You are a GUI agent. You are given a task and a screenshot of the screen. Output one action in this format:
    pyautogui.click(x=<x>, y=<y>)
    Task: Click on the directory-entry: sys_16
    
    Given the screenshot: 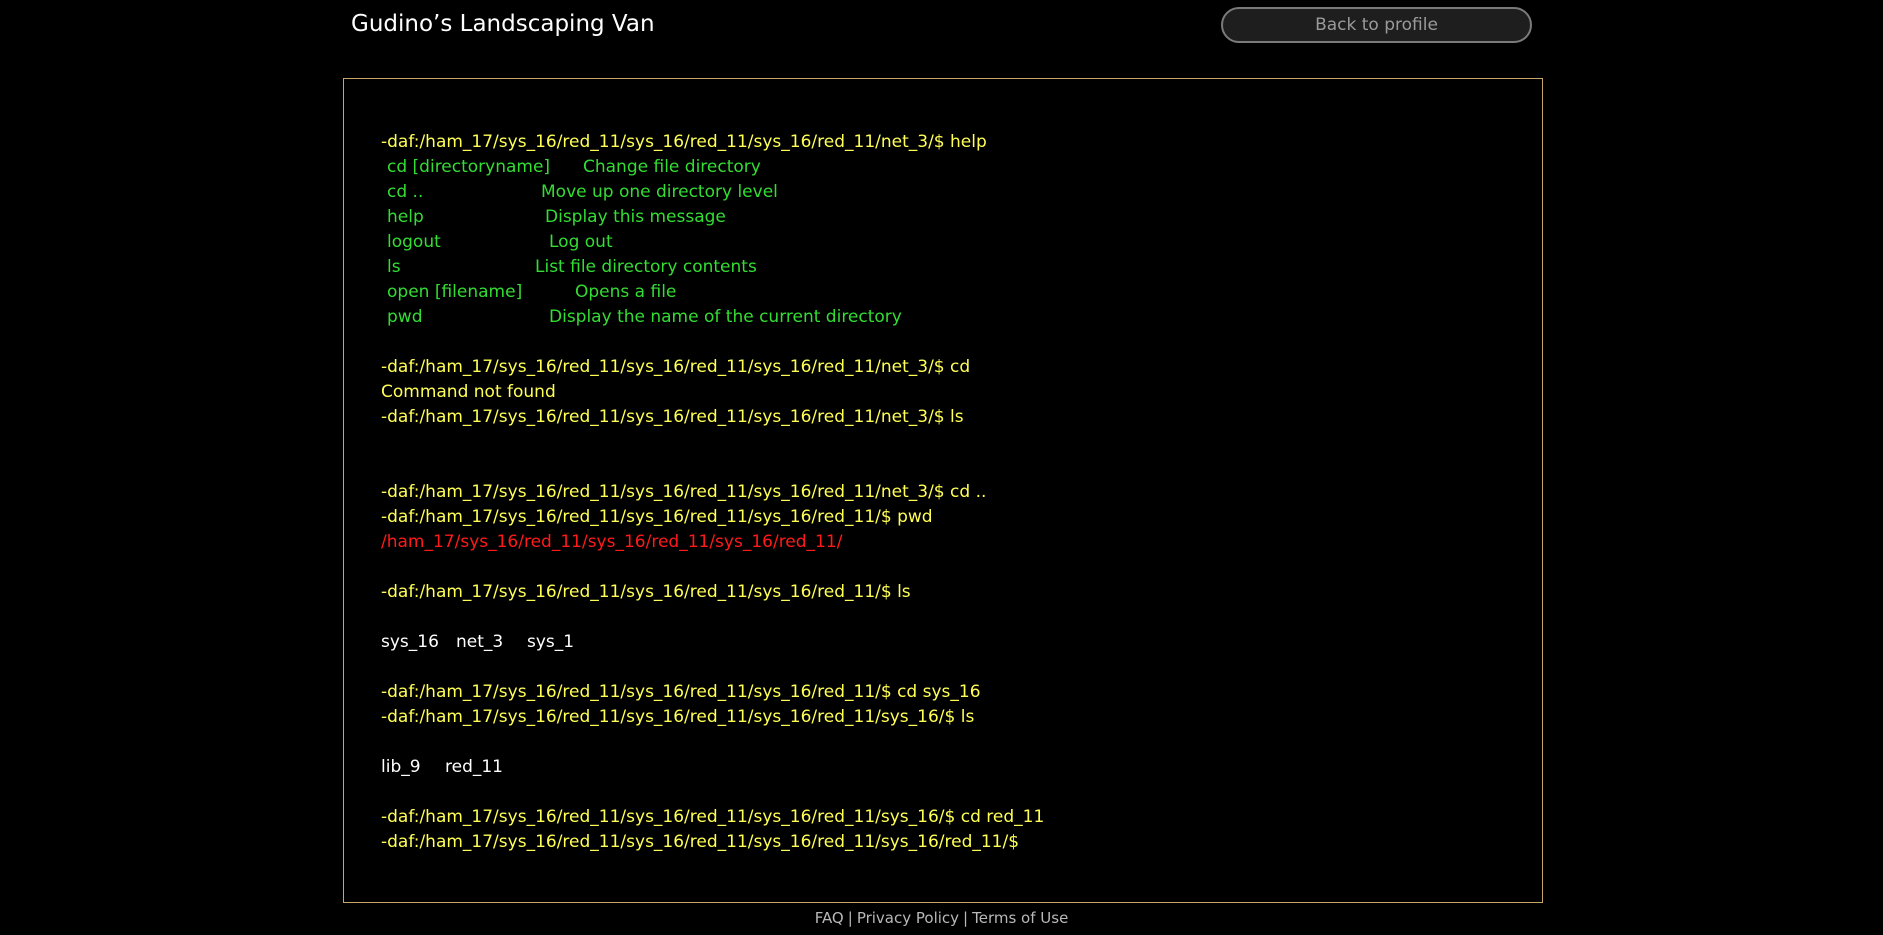 What is the action you would take?
    pyautogui.click(x=410, y=642)
    